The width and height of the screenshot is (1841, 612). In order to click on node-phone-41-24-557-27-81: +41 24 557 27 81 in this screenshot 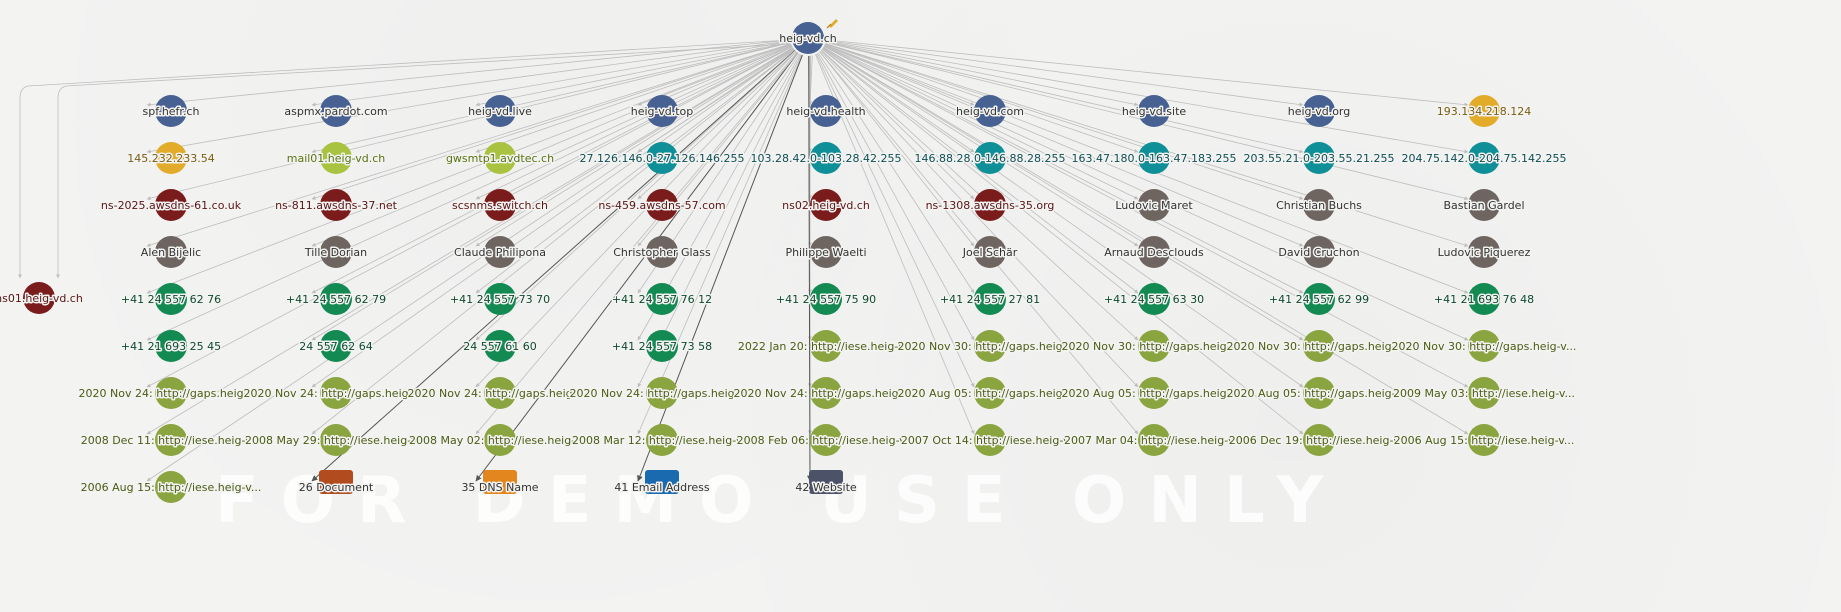, I will do `click(990, 299)`.